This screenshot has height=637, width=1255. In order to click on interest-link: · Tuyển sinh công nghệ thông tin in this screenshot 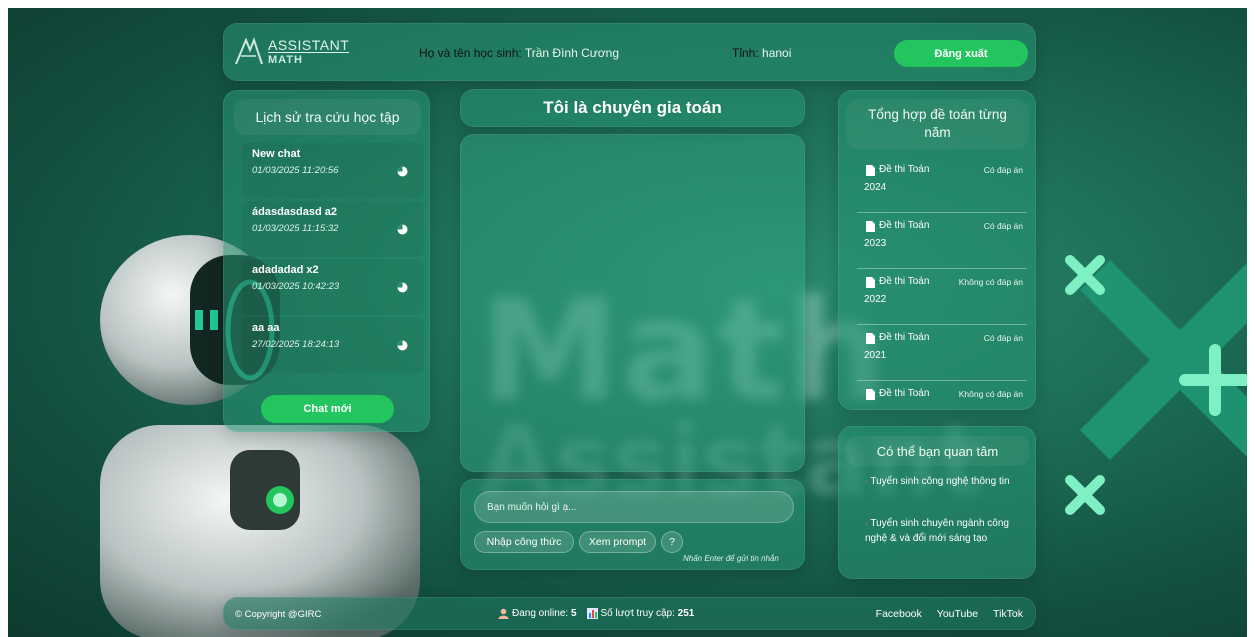, I will do `click(940, 482)`.